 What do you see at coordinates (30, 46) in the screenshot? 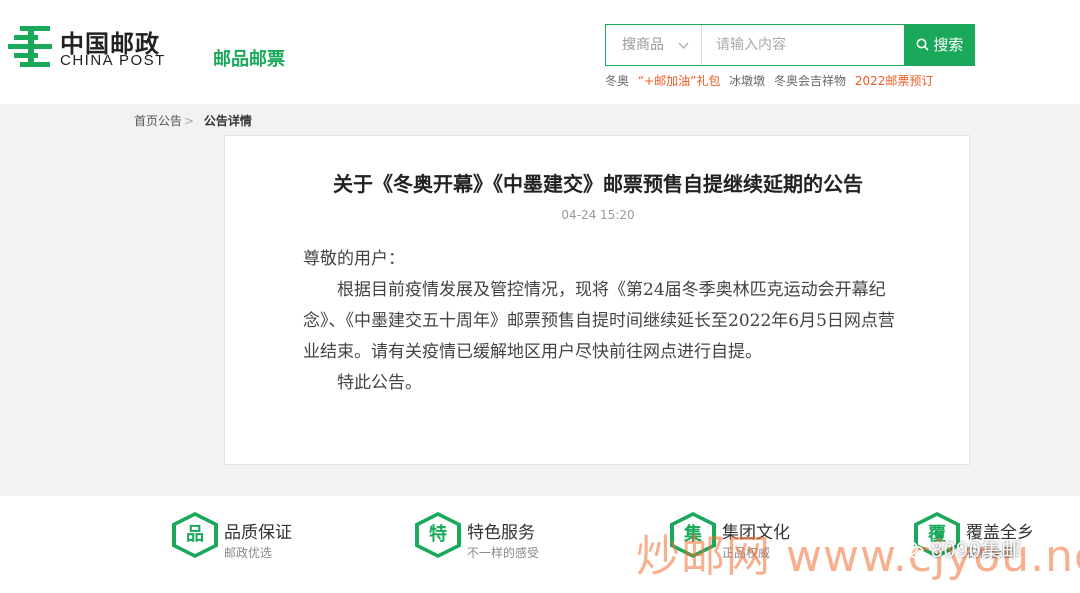
I see `china-post-emblem-icon` at bounding box center [30, 46].